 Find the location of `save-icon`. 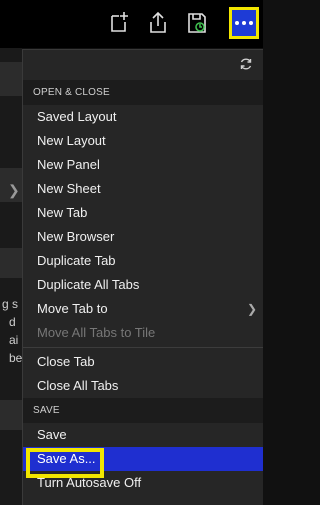

save-icon is located at coordinates (197, 23).